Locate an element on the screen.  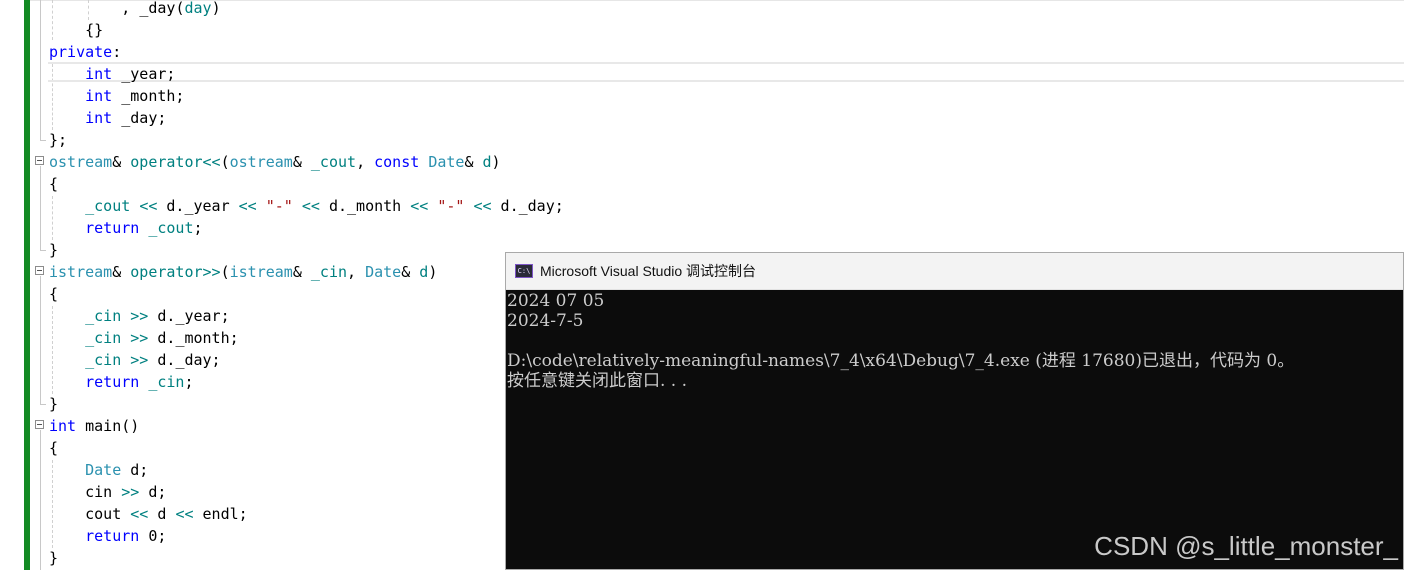
code-token: d; is located at coordinates (135, 470).